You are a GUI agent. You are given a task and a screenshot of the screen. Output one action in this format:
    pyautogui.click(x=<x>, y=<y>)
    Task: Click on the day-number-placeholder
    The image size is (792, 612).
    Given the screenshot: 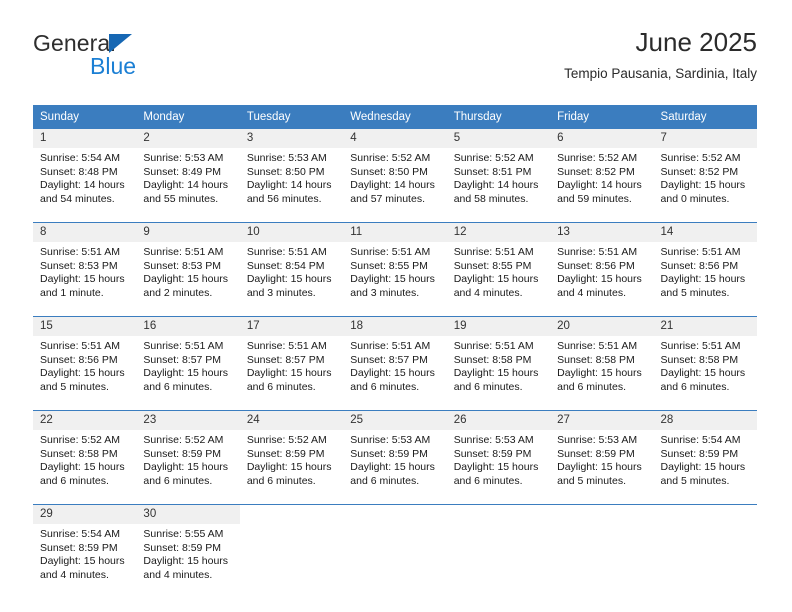 What is the action you would take?
    pyautogui.click(x=395, y=514)
    